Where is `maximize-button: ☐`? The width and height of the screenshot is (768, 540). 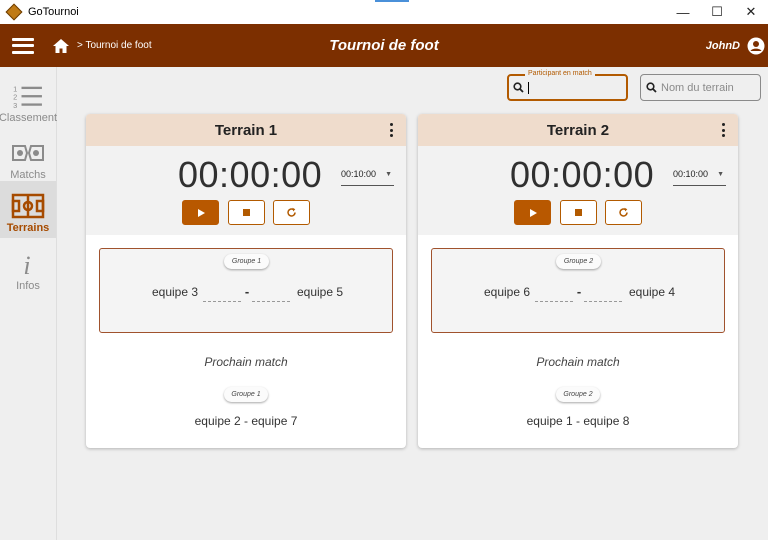 maximize-button: ☐ is located at coordinates (717, 12).